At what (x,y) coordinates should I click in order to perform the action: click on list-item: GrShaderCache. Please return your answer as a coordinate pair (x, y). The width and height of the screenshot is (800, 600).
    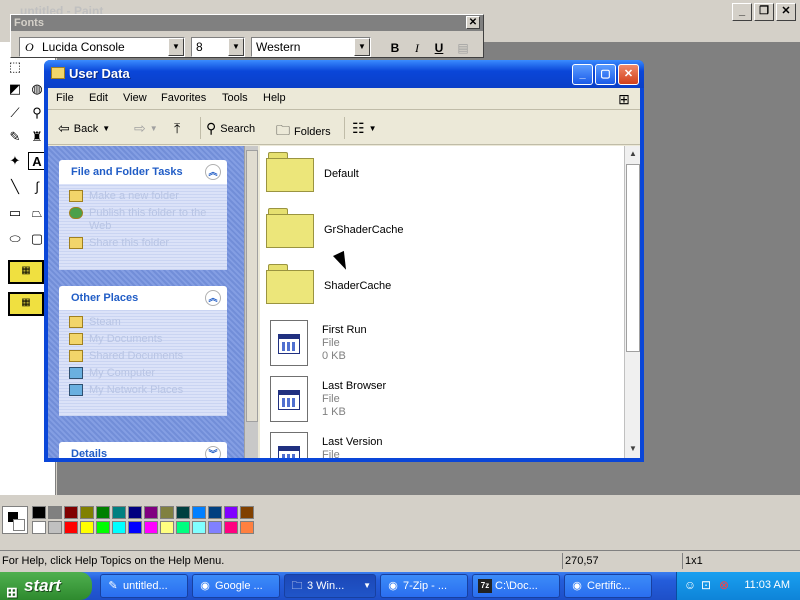
    Looking at the image, I should click on (335, 228).